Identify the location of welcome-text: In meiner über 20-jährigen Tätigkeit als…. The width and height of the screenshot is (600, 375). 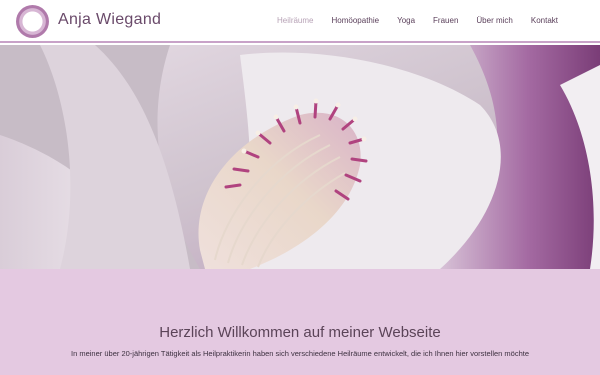
(300, 353).